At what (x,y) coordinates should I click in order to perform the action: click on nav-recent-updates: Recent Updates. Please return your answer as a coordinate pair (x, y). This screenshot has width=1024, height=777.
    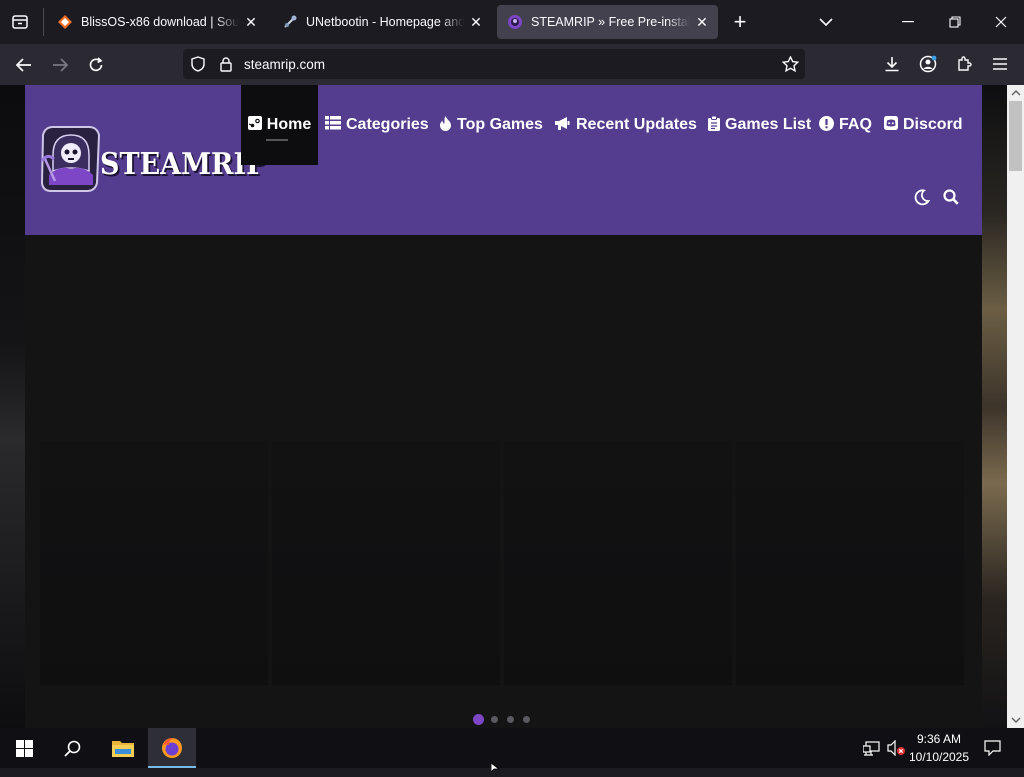
    Looking at the image, I should click on (625, 125).